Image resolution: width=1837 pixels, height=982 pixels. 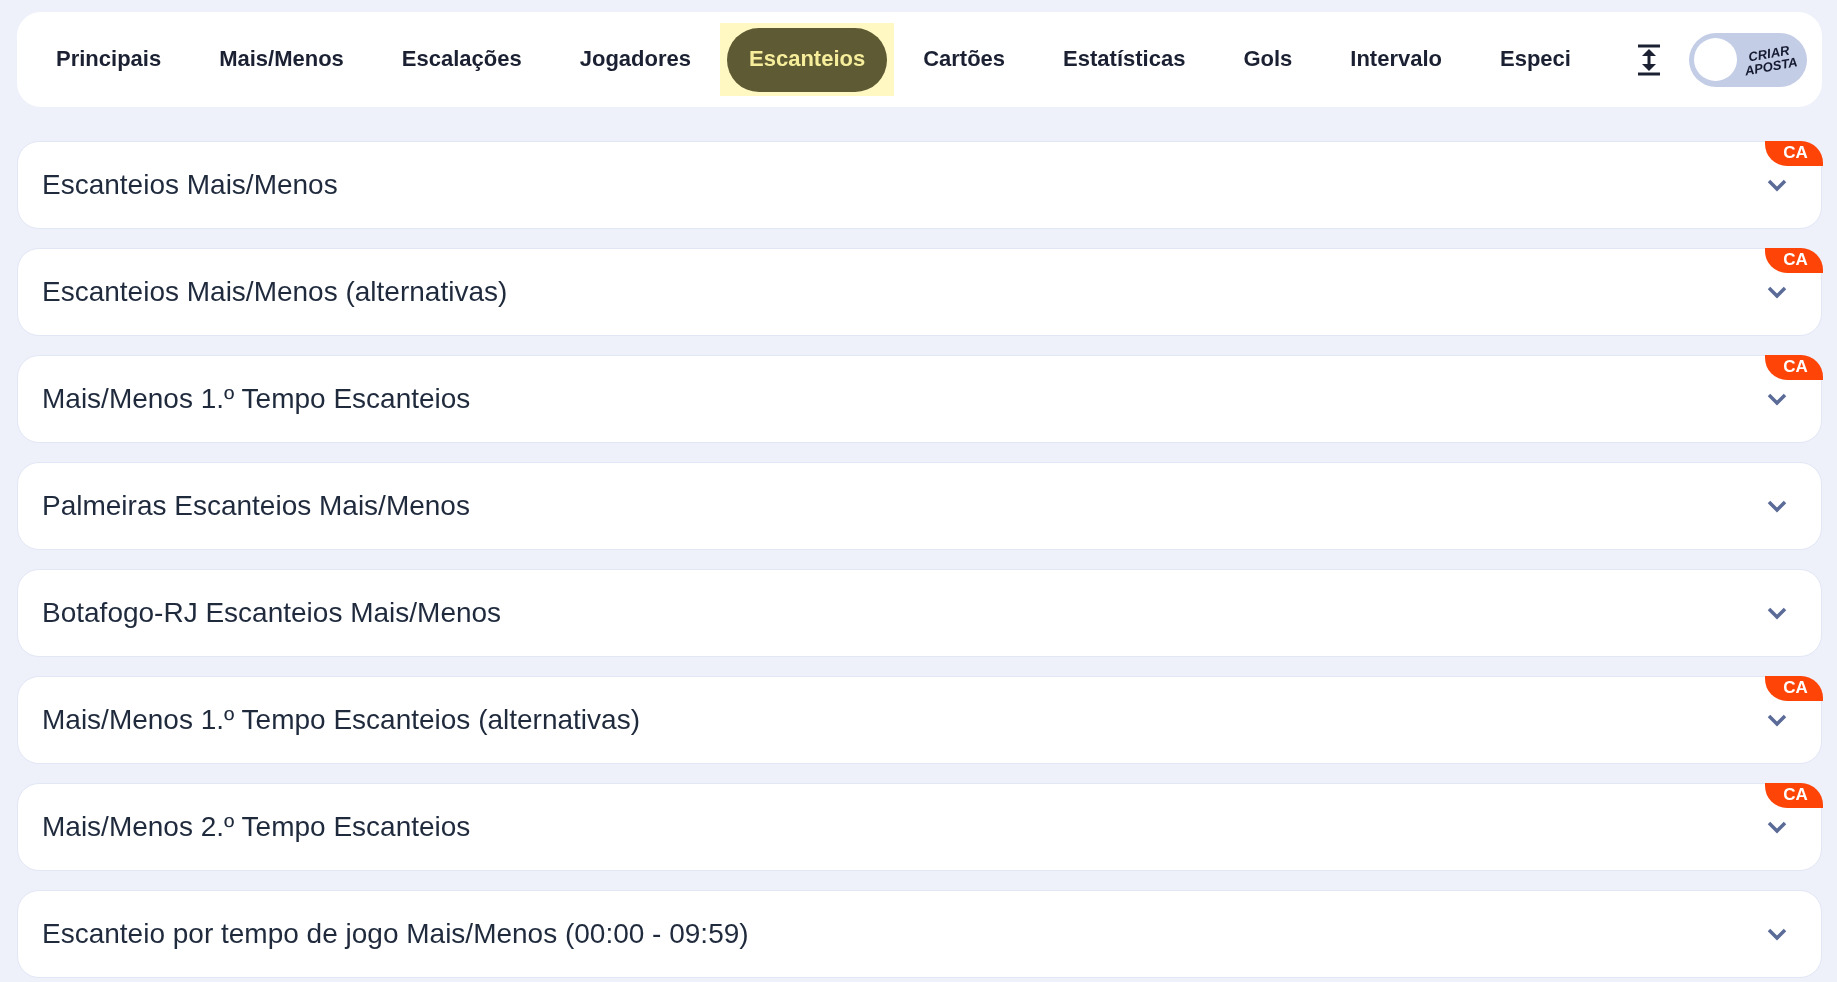 What do you see at coordinates (256, 399) in the screenshot?
I see `market-title: Mais/Menos 1.º Tempo Escanteios` at bounding box center [256, 399].